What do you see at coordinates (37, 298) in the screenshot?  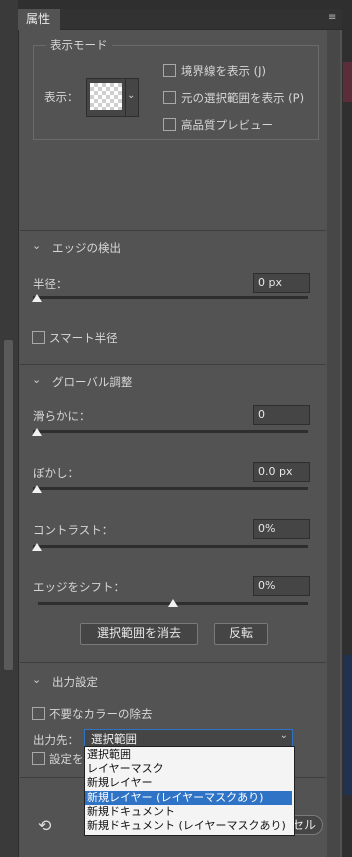 I see `radius-slider-knob` at bounding box center [37, 298].